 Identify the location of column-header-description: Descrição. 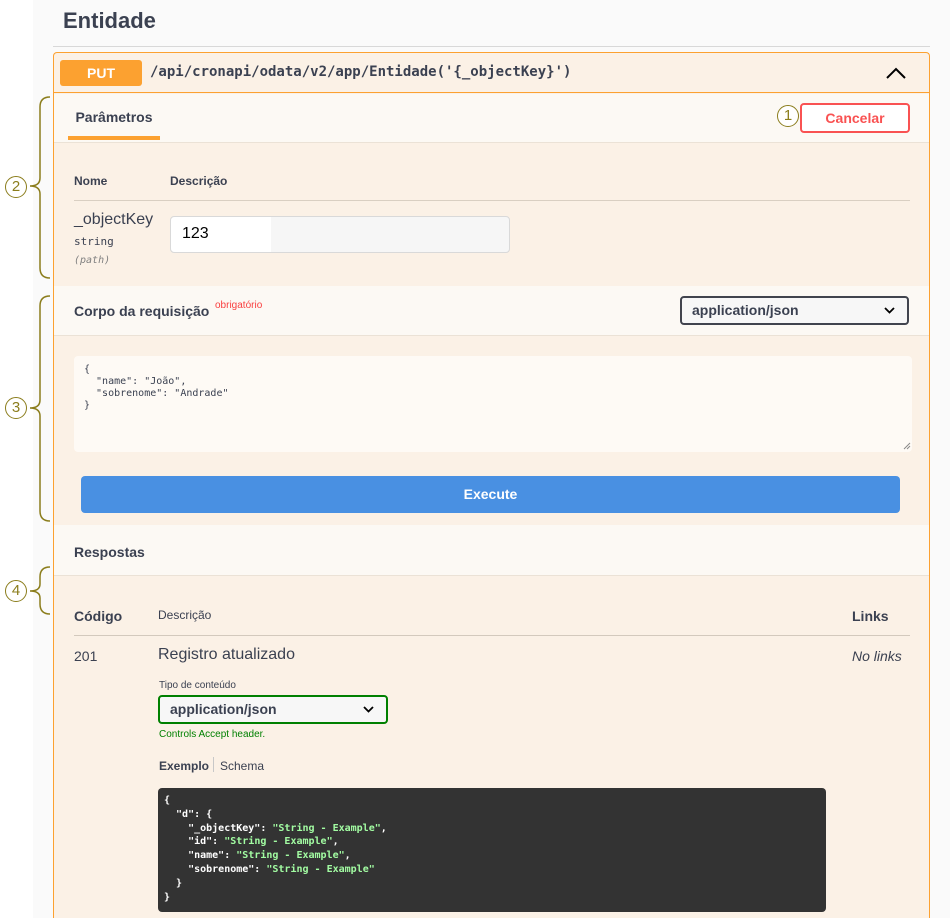
(199, 181).